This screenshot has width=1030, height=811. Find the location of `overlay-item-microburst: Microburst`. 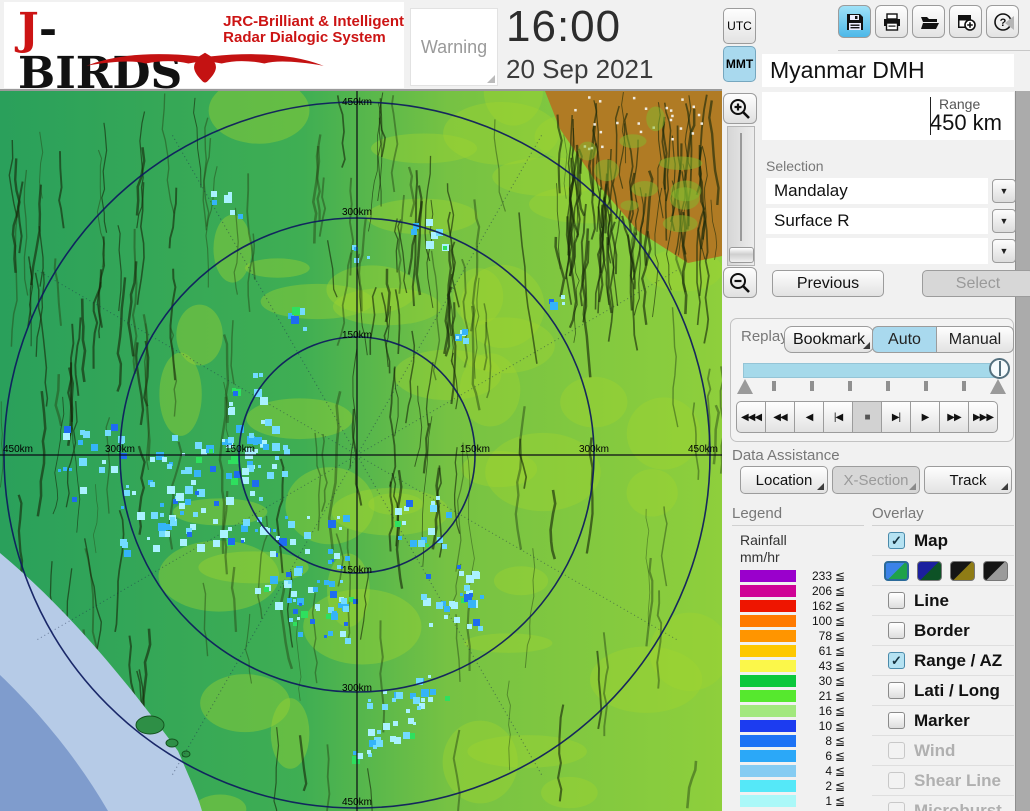

overlay-item-microburst: Microburst is located at coordinates (943, 803).